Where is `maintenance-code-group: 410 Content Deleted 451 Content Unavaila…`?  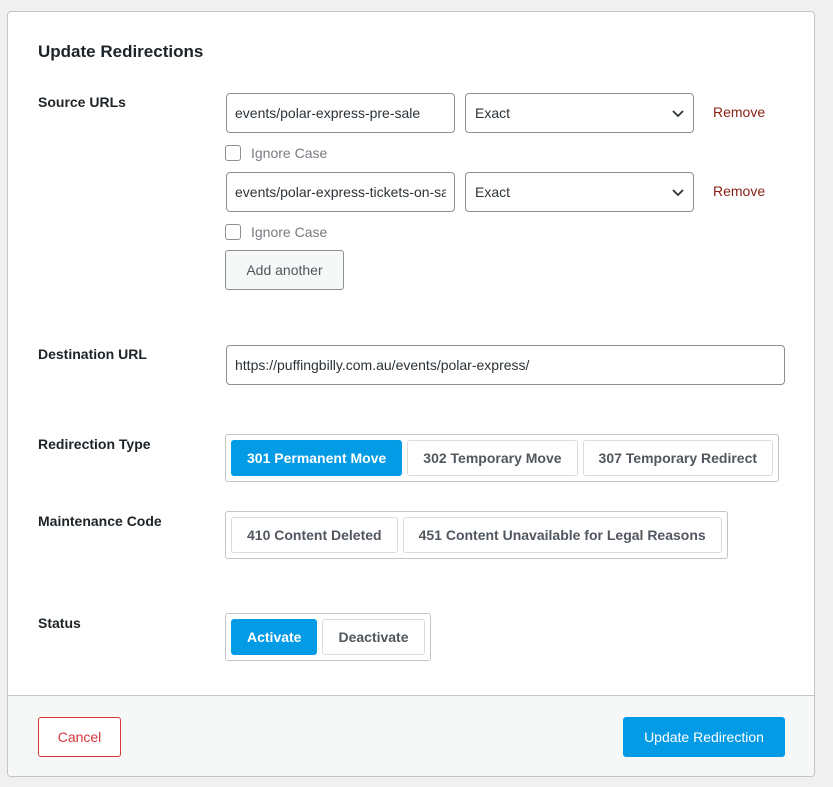 maintenance-code-group: 410 Content Deleted 451 Content Unavaila… is located at coordinates (476, 535).